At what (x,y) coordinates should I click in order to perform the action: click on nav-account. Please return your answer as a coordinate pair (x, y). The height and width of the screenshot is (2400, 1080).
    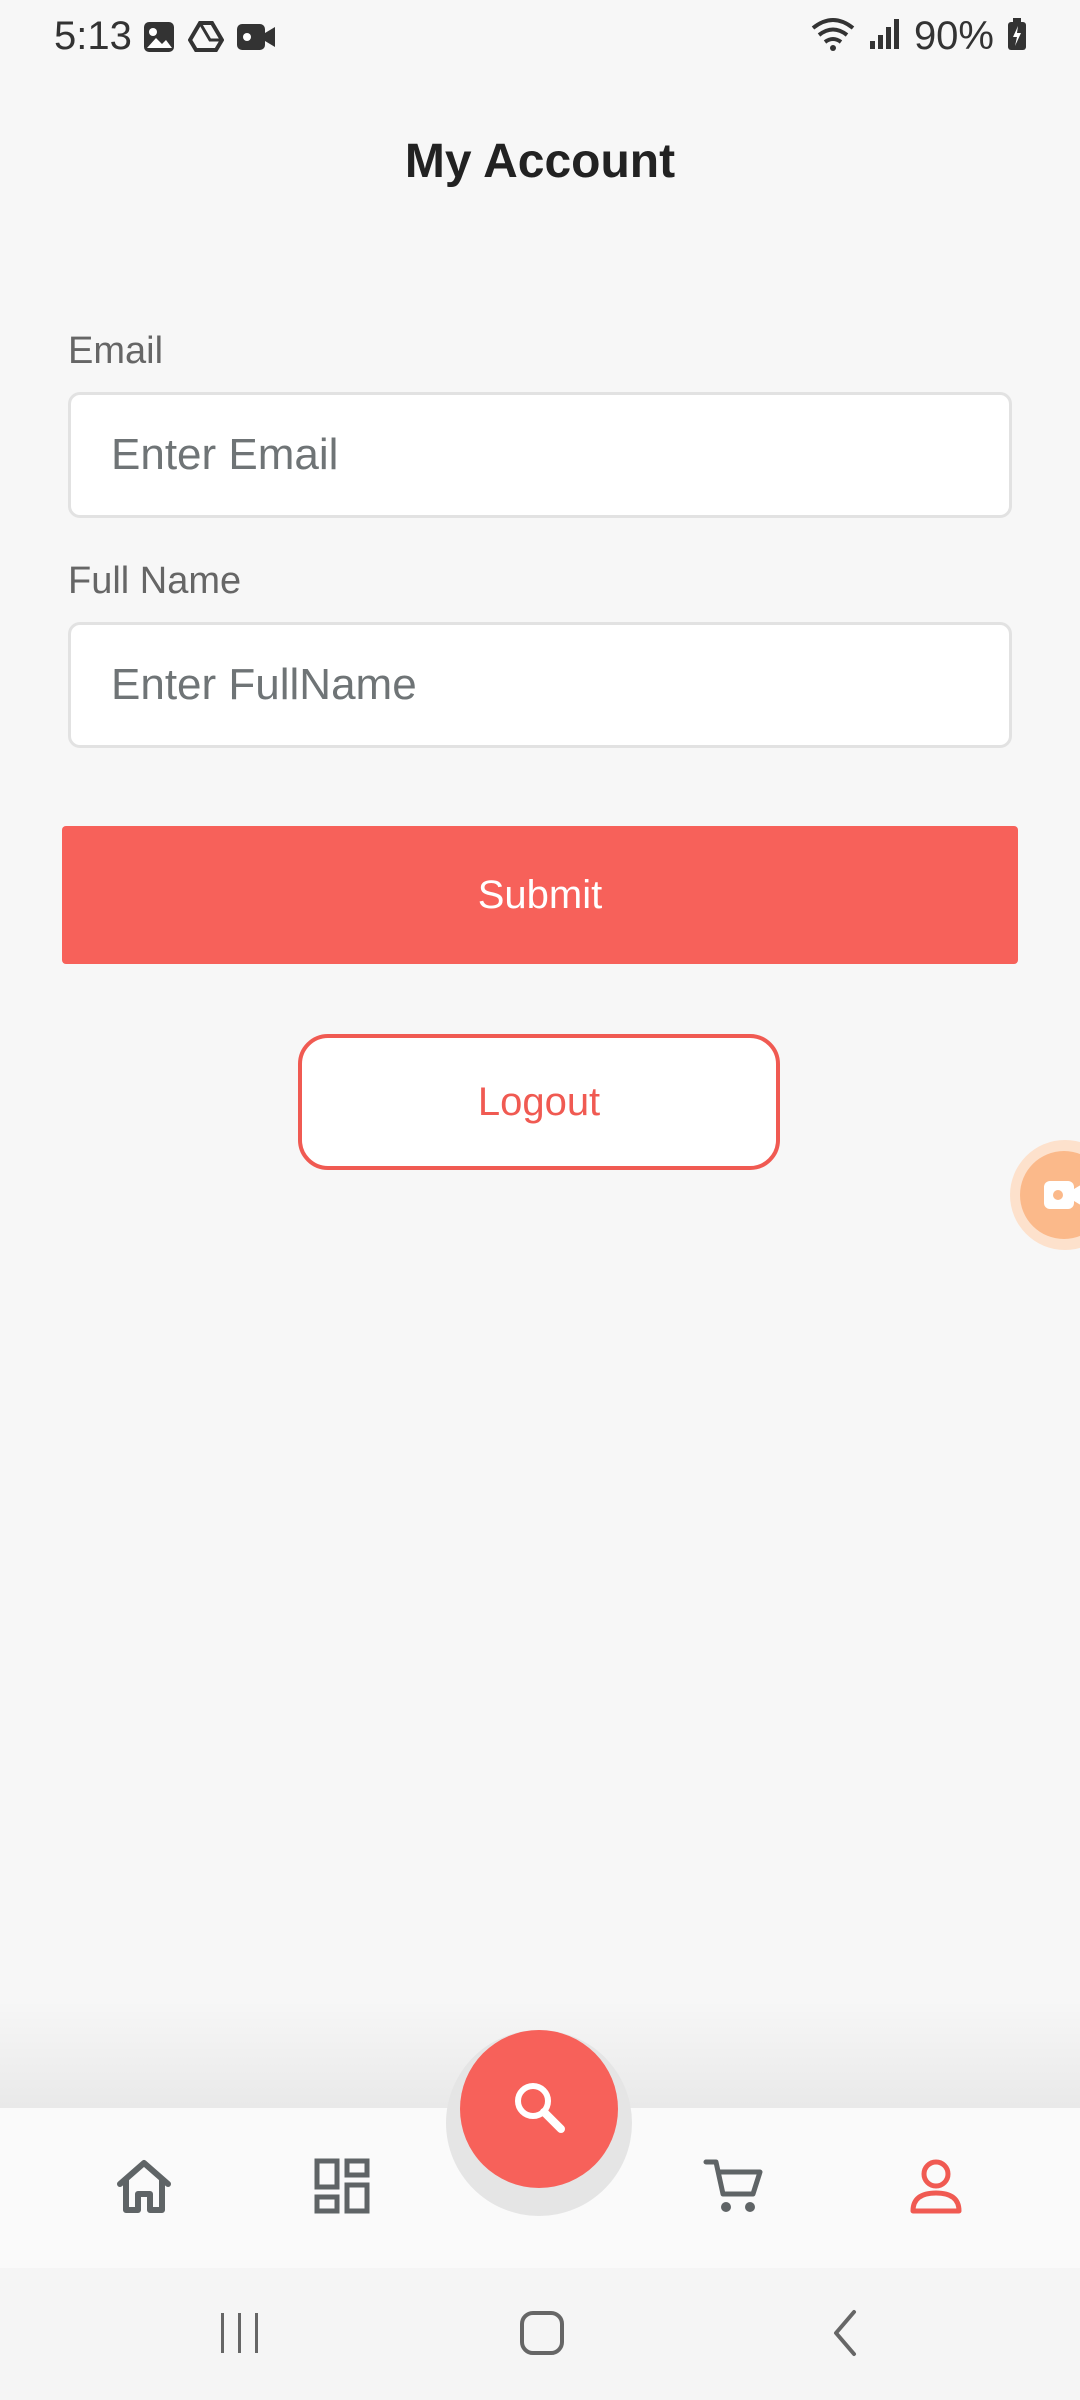
    Looking at the image, I should click on (936, 2188).